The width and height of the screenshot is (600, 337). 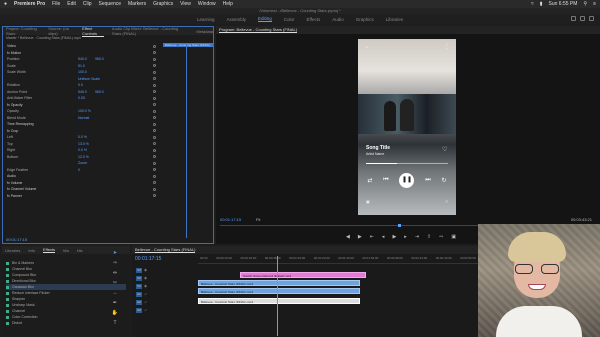 What do you see at coordinates (532, 4) in the screenshot?
I see `wifi-icon: ≈` at bounding box center [532, 4].